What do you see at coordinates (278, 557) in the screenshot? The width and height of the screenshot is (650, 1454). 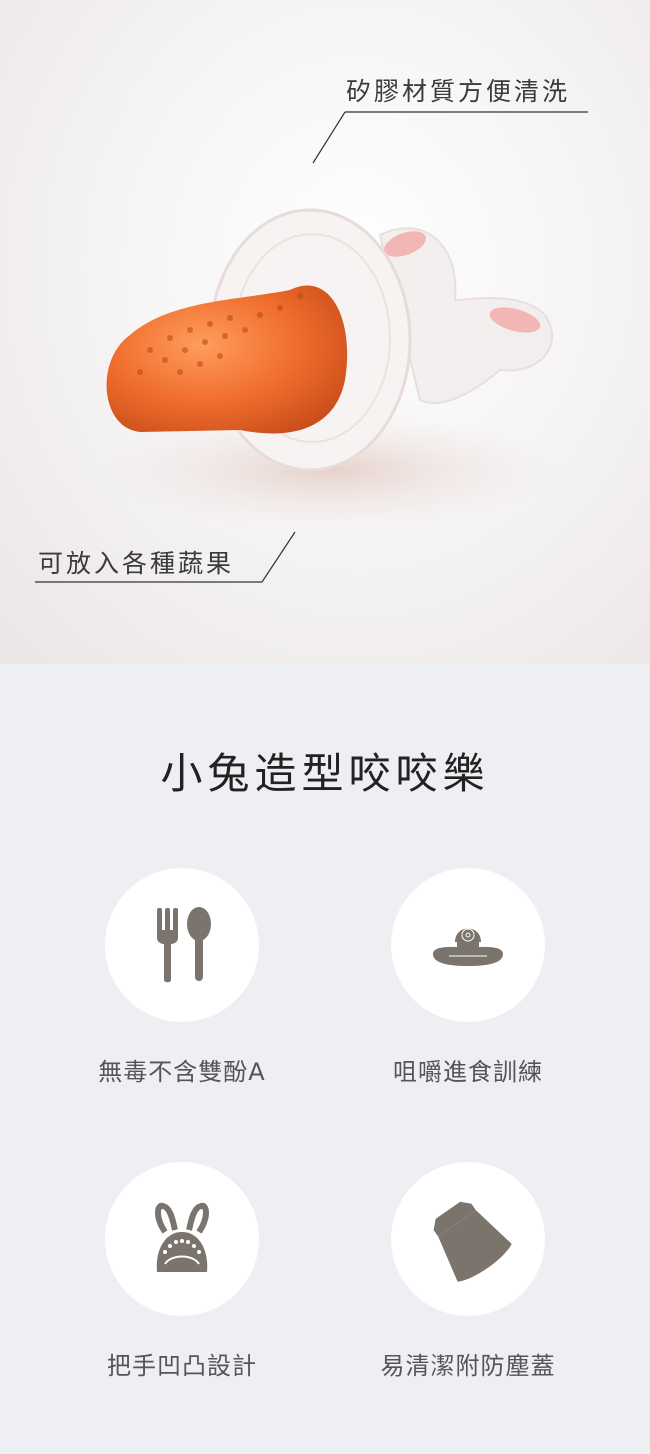 I see `callout-bottom-leader` at bounding box center [278, 557].